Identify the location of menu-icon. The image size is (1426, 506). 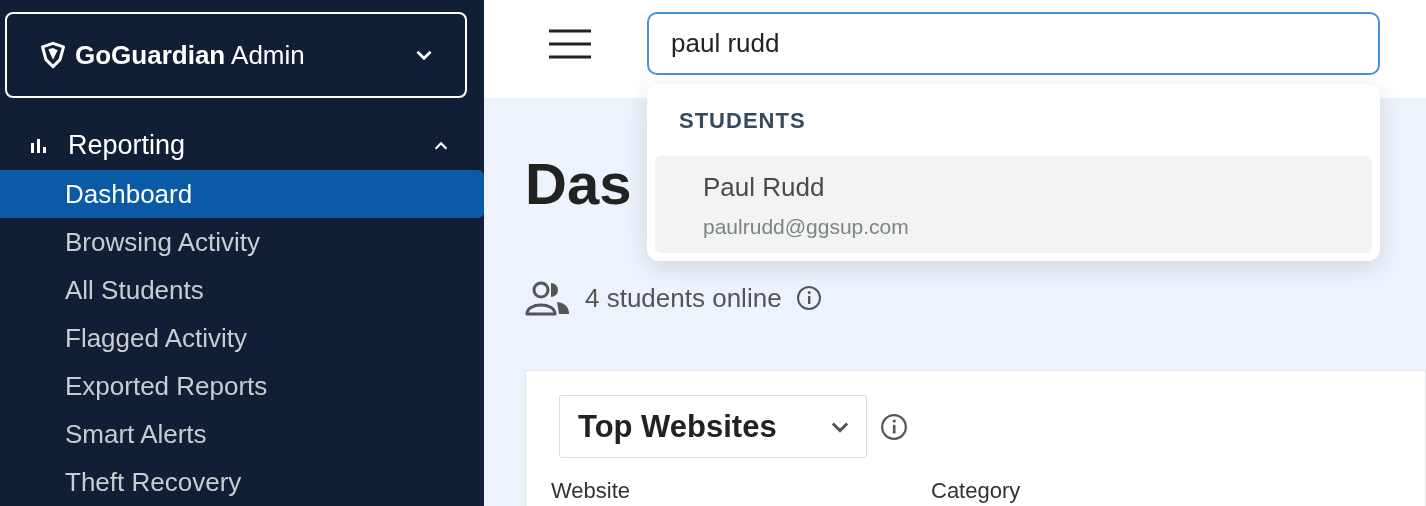
(570, 44).